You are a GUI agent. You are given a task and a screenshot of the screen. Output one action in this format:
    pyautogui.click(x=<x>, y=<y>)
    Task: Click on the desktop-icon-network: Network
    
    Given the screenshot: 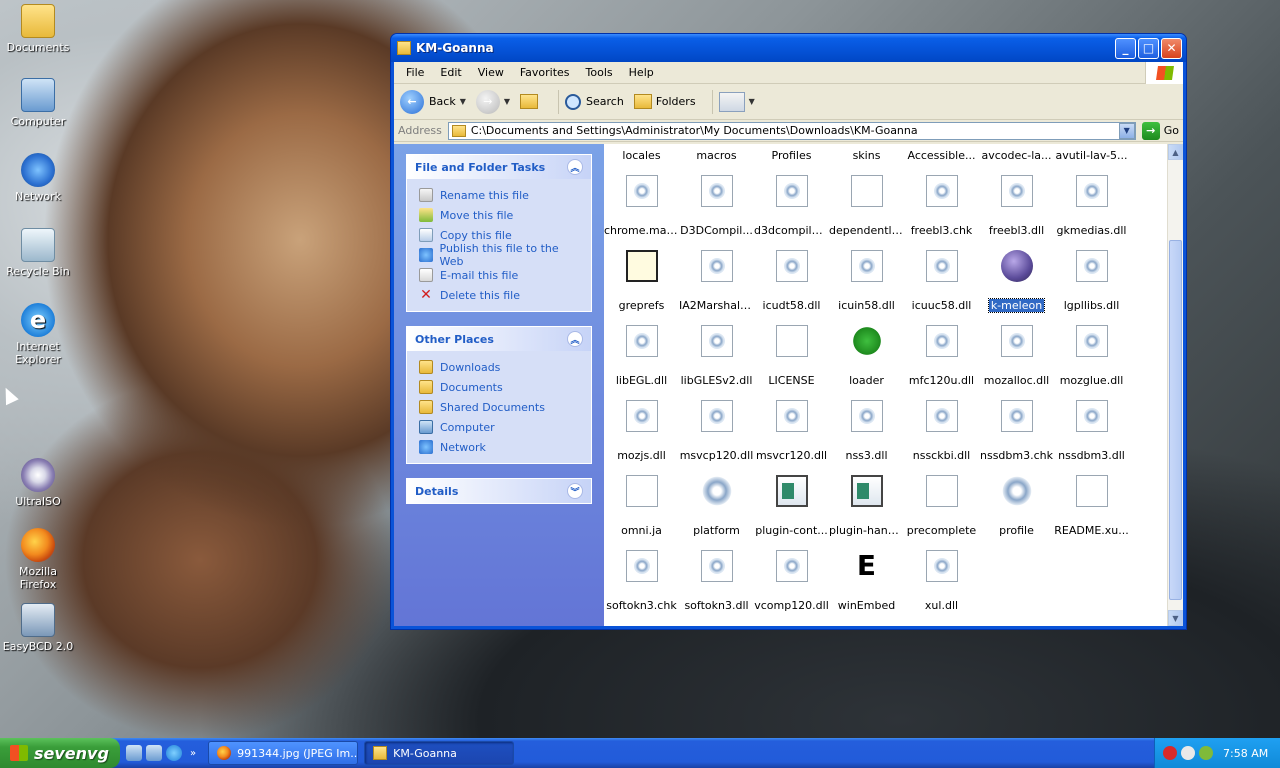 What is the action you would take?
    pyautogui.click(x=38, y=178)
    